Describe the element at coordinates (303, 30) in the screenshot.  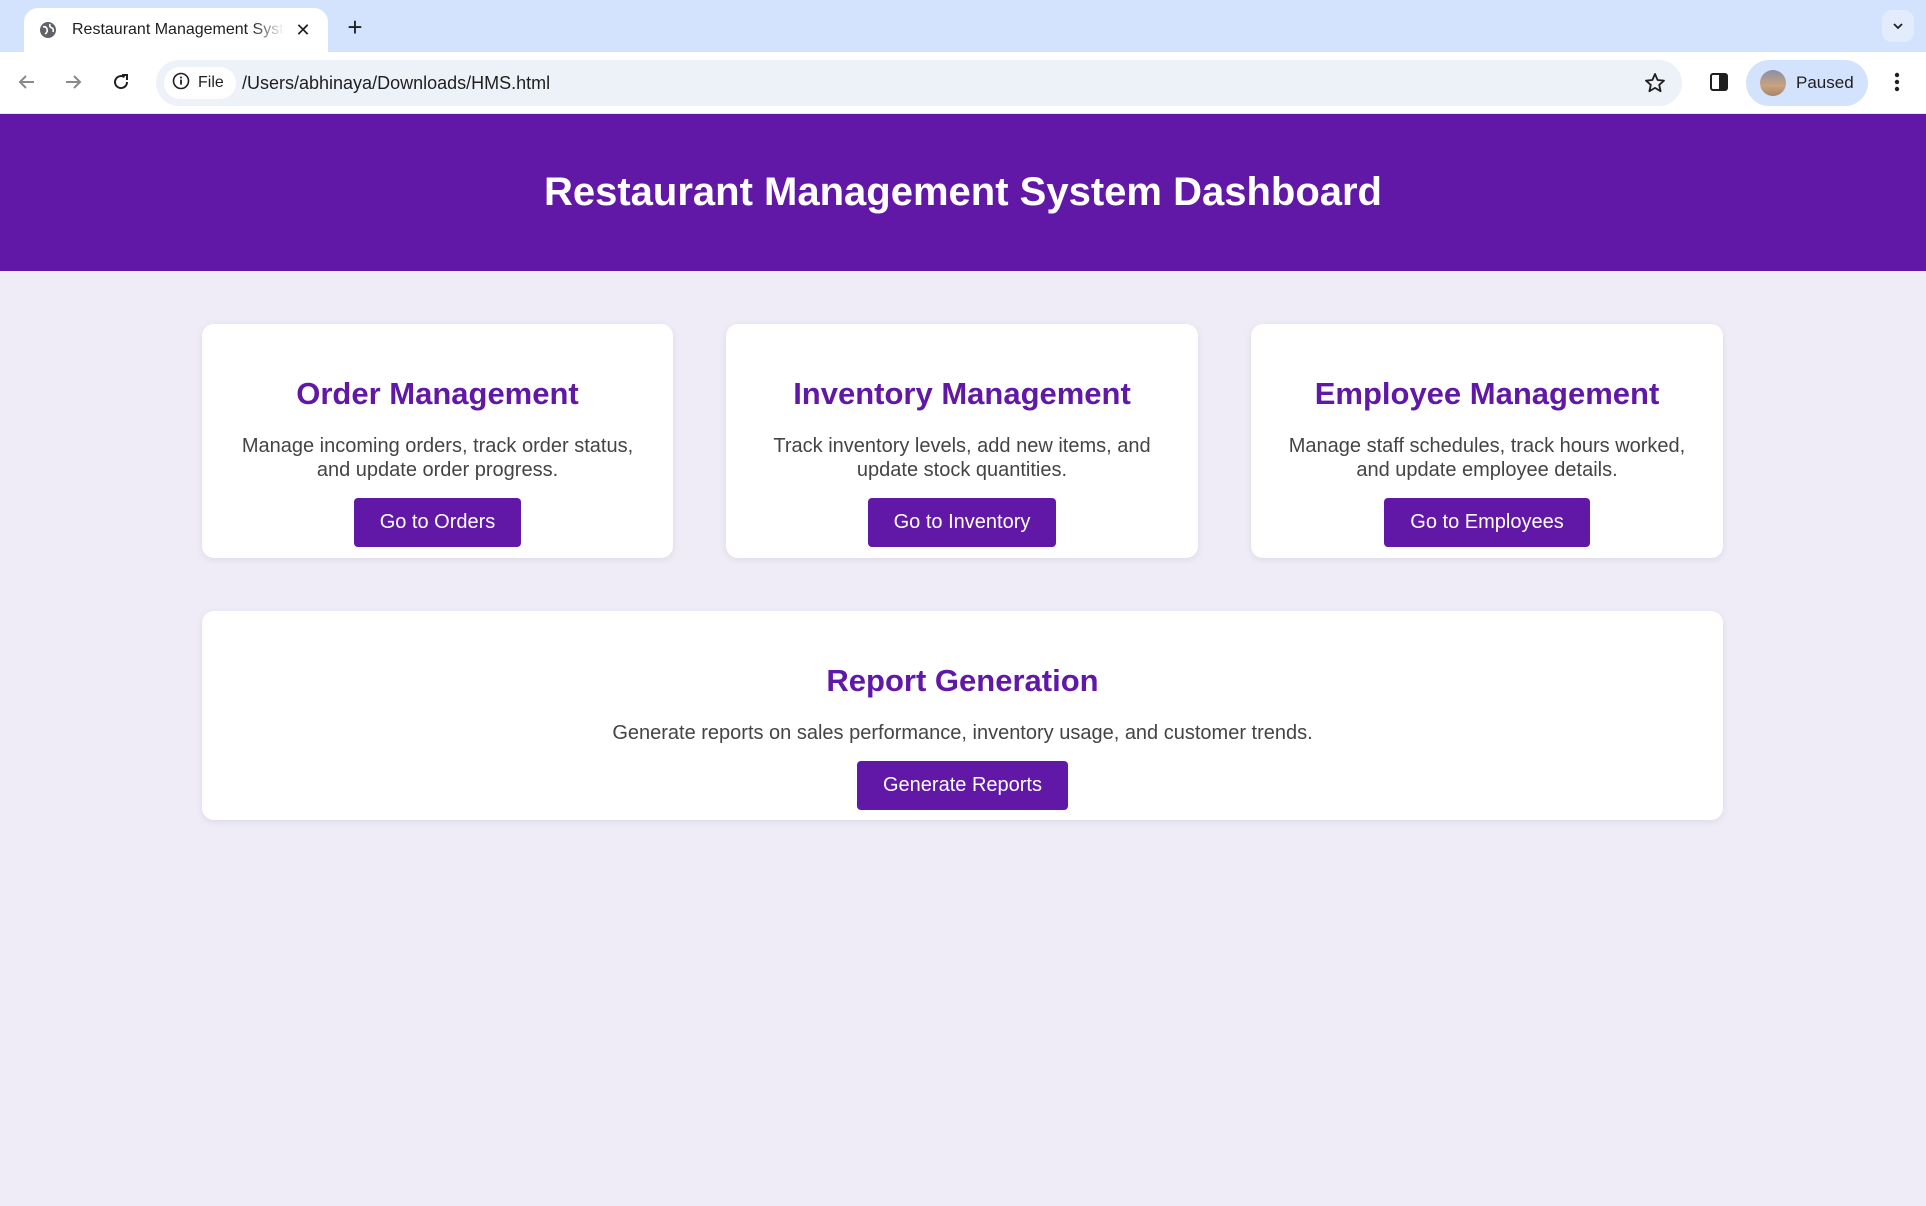
I see `close-icon: ✕` at that location.